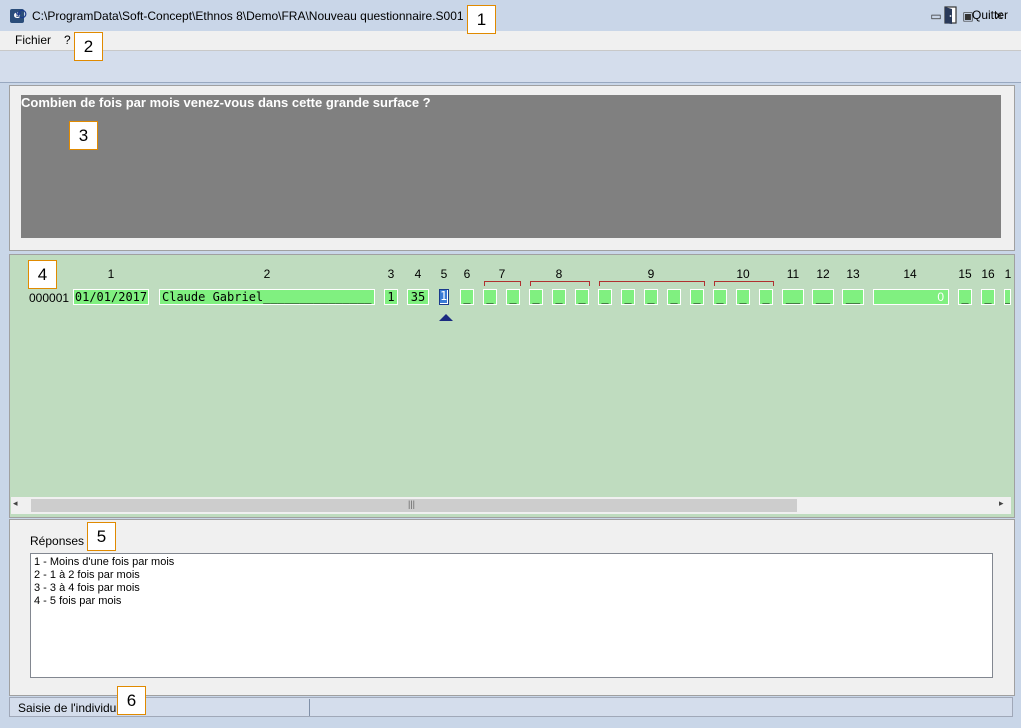 This screenshot has width=1021, height=728. What do you see at coordinates (853, 274) in the screenshot?
I see `column-header: 13` at bounding box center [853, 274].